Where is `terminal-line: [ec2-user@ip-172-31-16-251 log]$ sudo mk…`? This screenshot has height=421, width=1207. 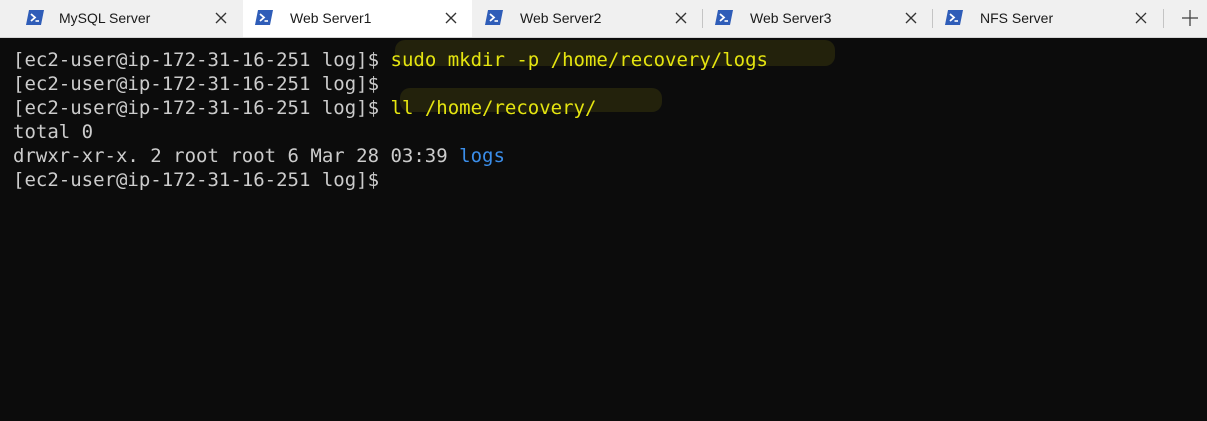 terminal-line: [ec2-user@ip-172-31-16-251 log]$ sudo mk… is located at coordinates (390, 60).